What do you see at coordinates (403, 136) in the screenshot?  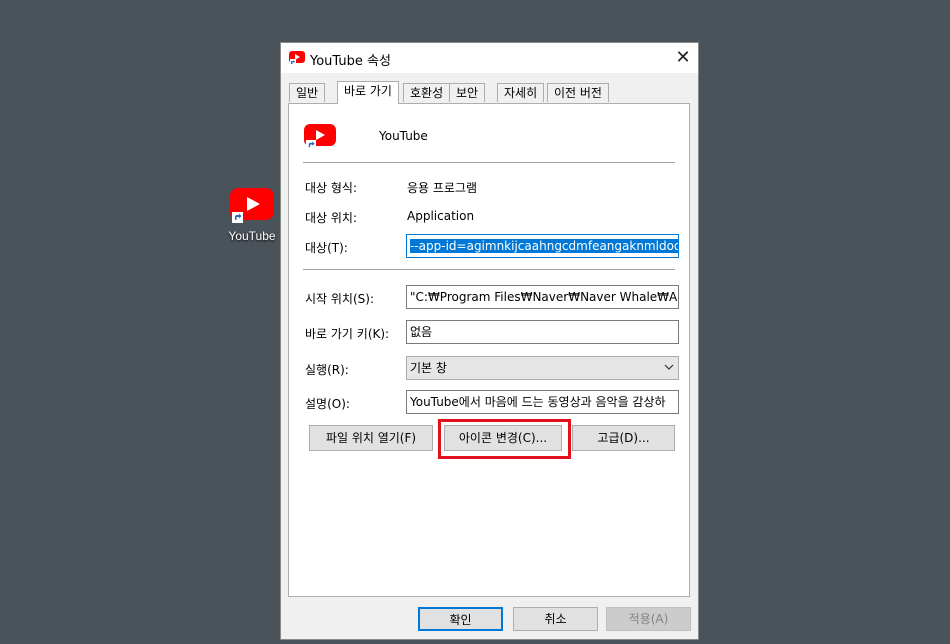 I see `app-name: YouTube` at bounding box center [403, 136].